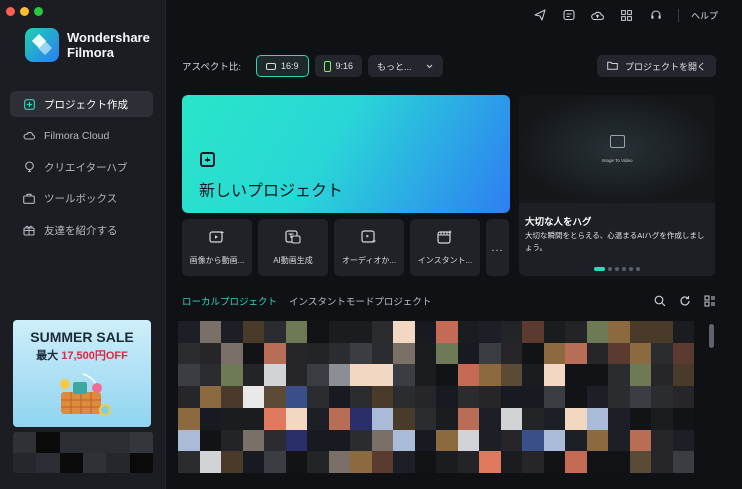 This screenshot has width=742, height=489. Describe the element at coordinates (85, 394) in the screenshot. I see `shopping-basket-illustration` at that location.